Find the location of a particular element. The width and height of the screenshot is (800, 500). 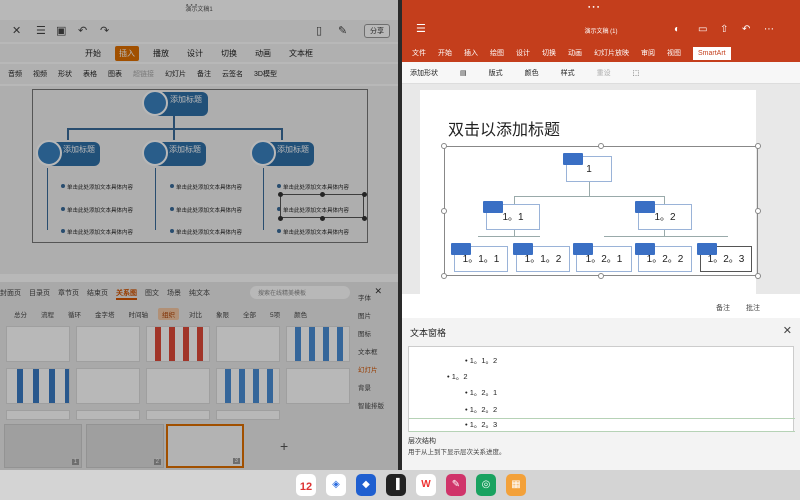

tool-audio: 音频 is located at coordinates (15, 74).